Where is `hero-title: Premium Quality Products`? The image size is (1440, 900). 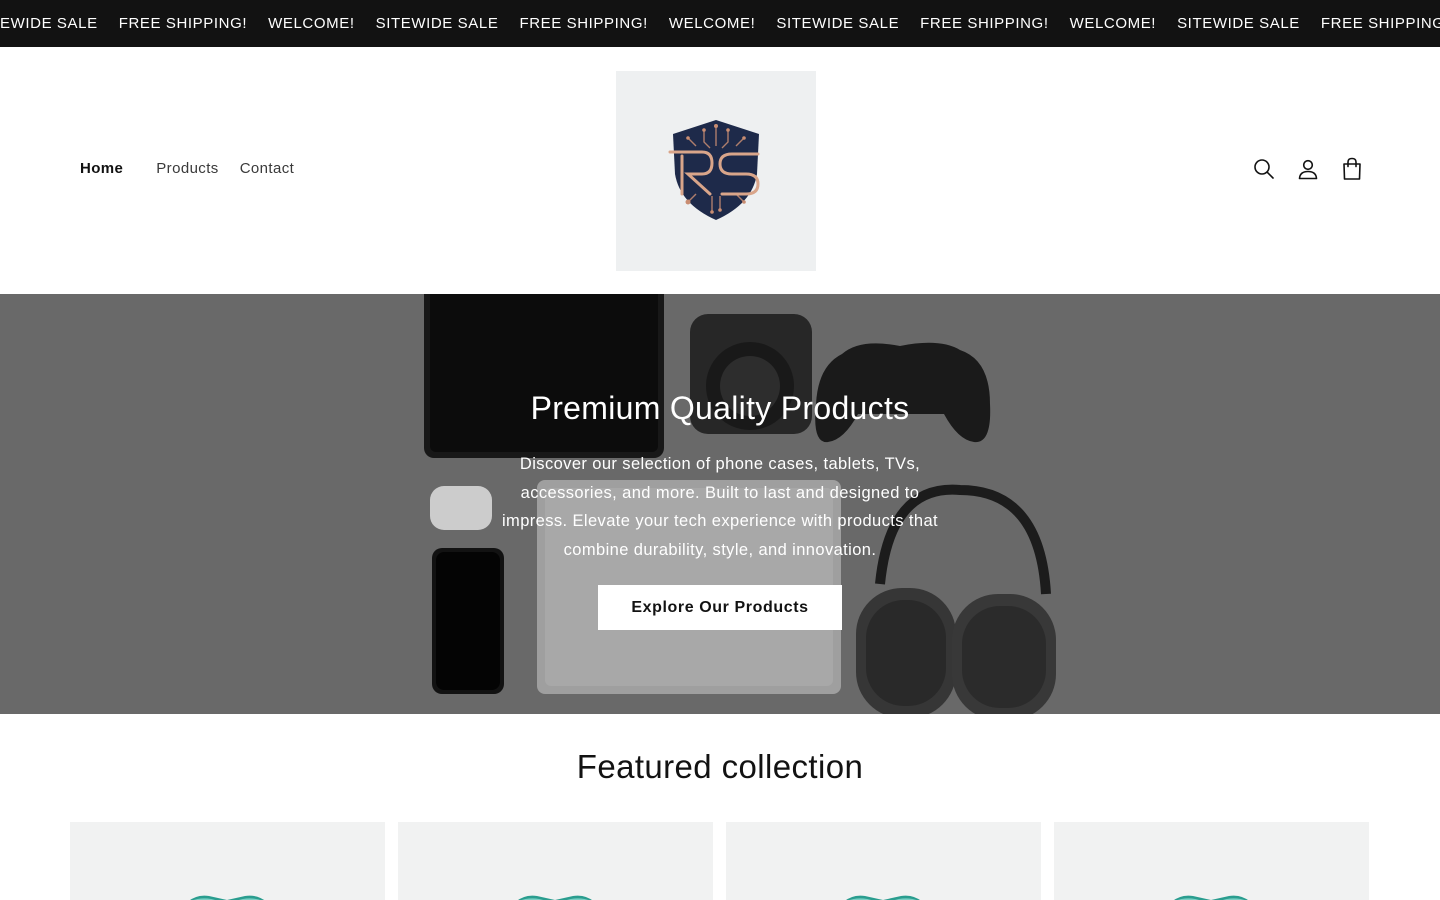
hero-title: Premium Quality Products is located at coordinates (720, 408).